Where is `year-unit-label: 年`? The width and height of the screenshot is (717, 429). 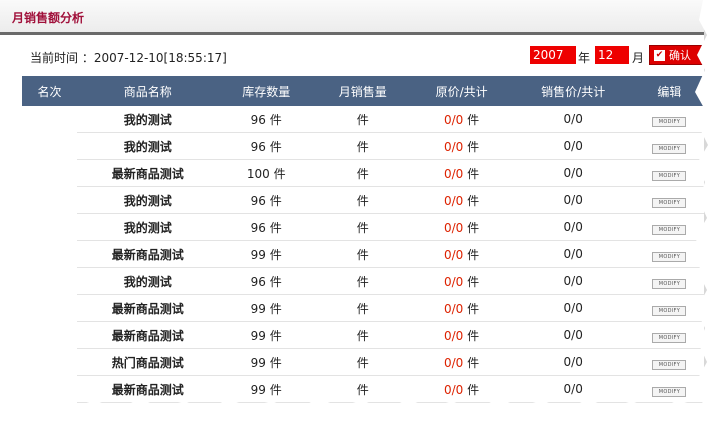
year-unit-label: 年 is located at coordinates (584, 58).